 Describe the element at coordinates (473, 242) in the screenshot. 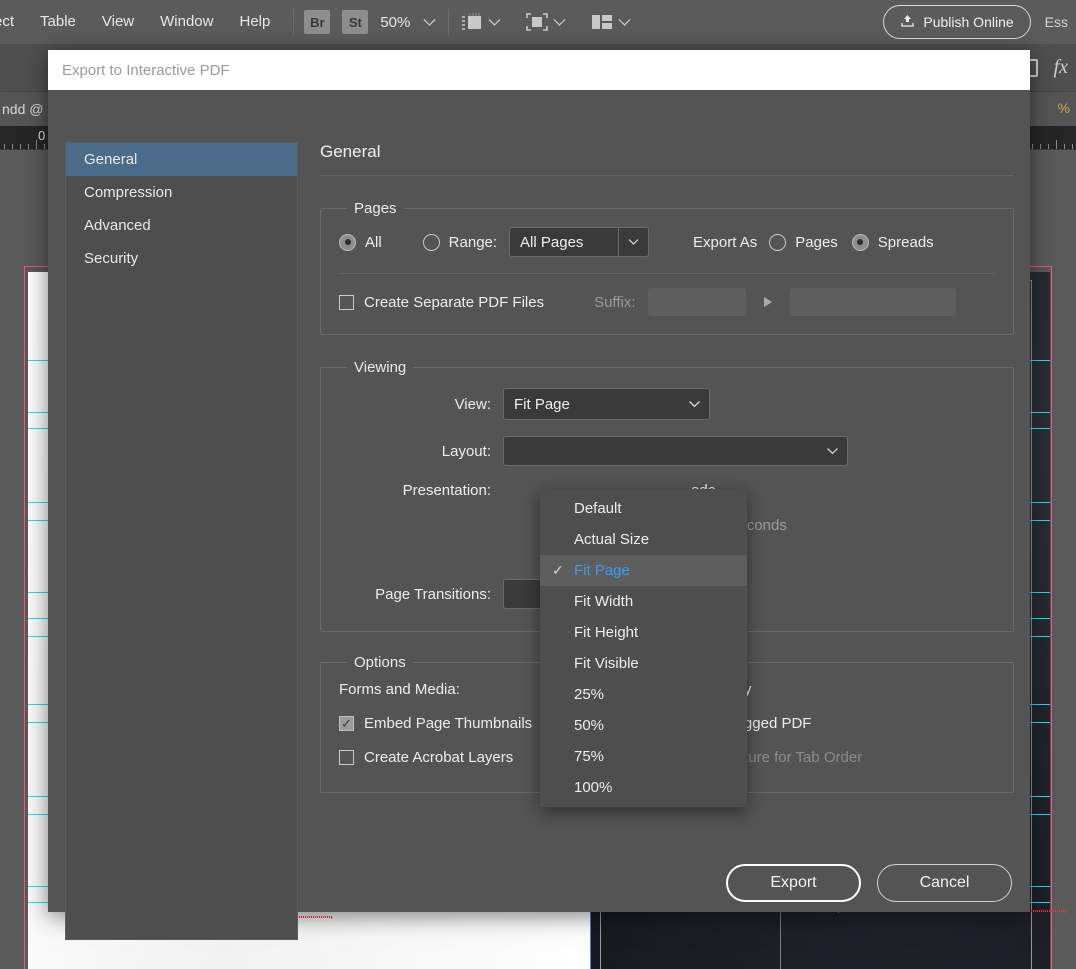

I see `radio-range-label: Range:` at that location.